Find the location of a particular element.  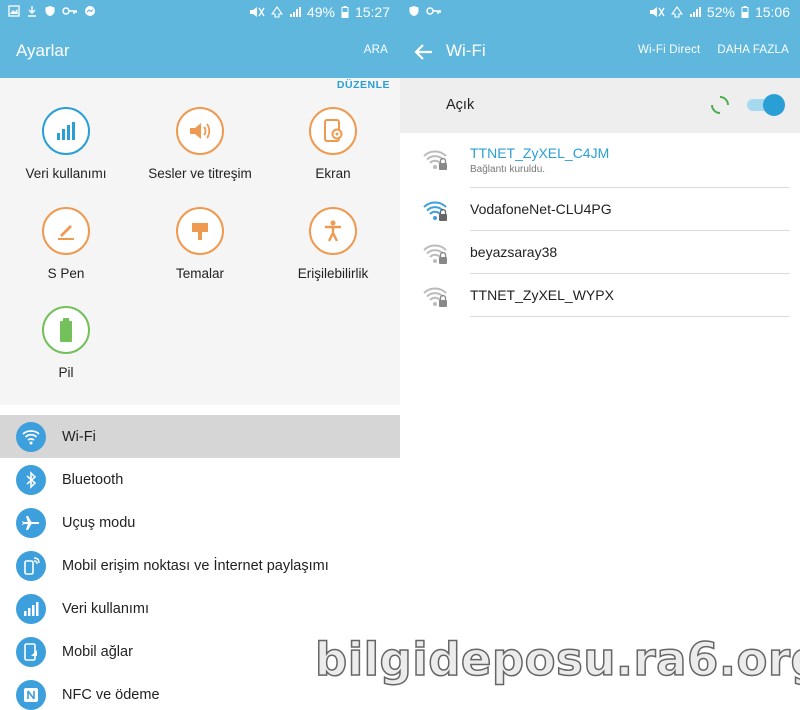

clock: 15:06 is located at coordinates (772, 12).